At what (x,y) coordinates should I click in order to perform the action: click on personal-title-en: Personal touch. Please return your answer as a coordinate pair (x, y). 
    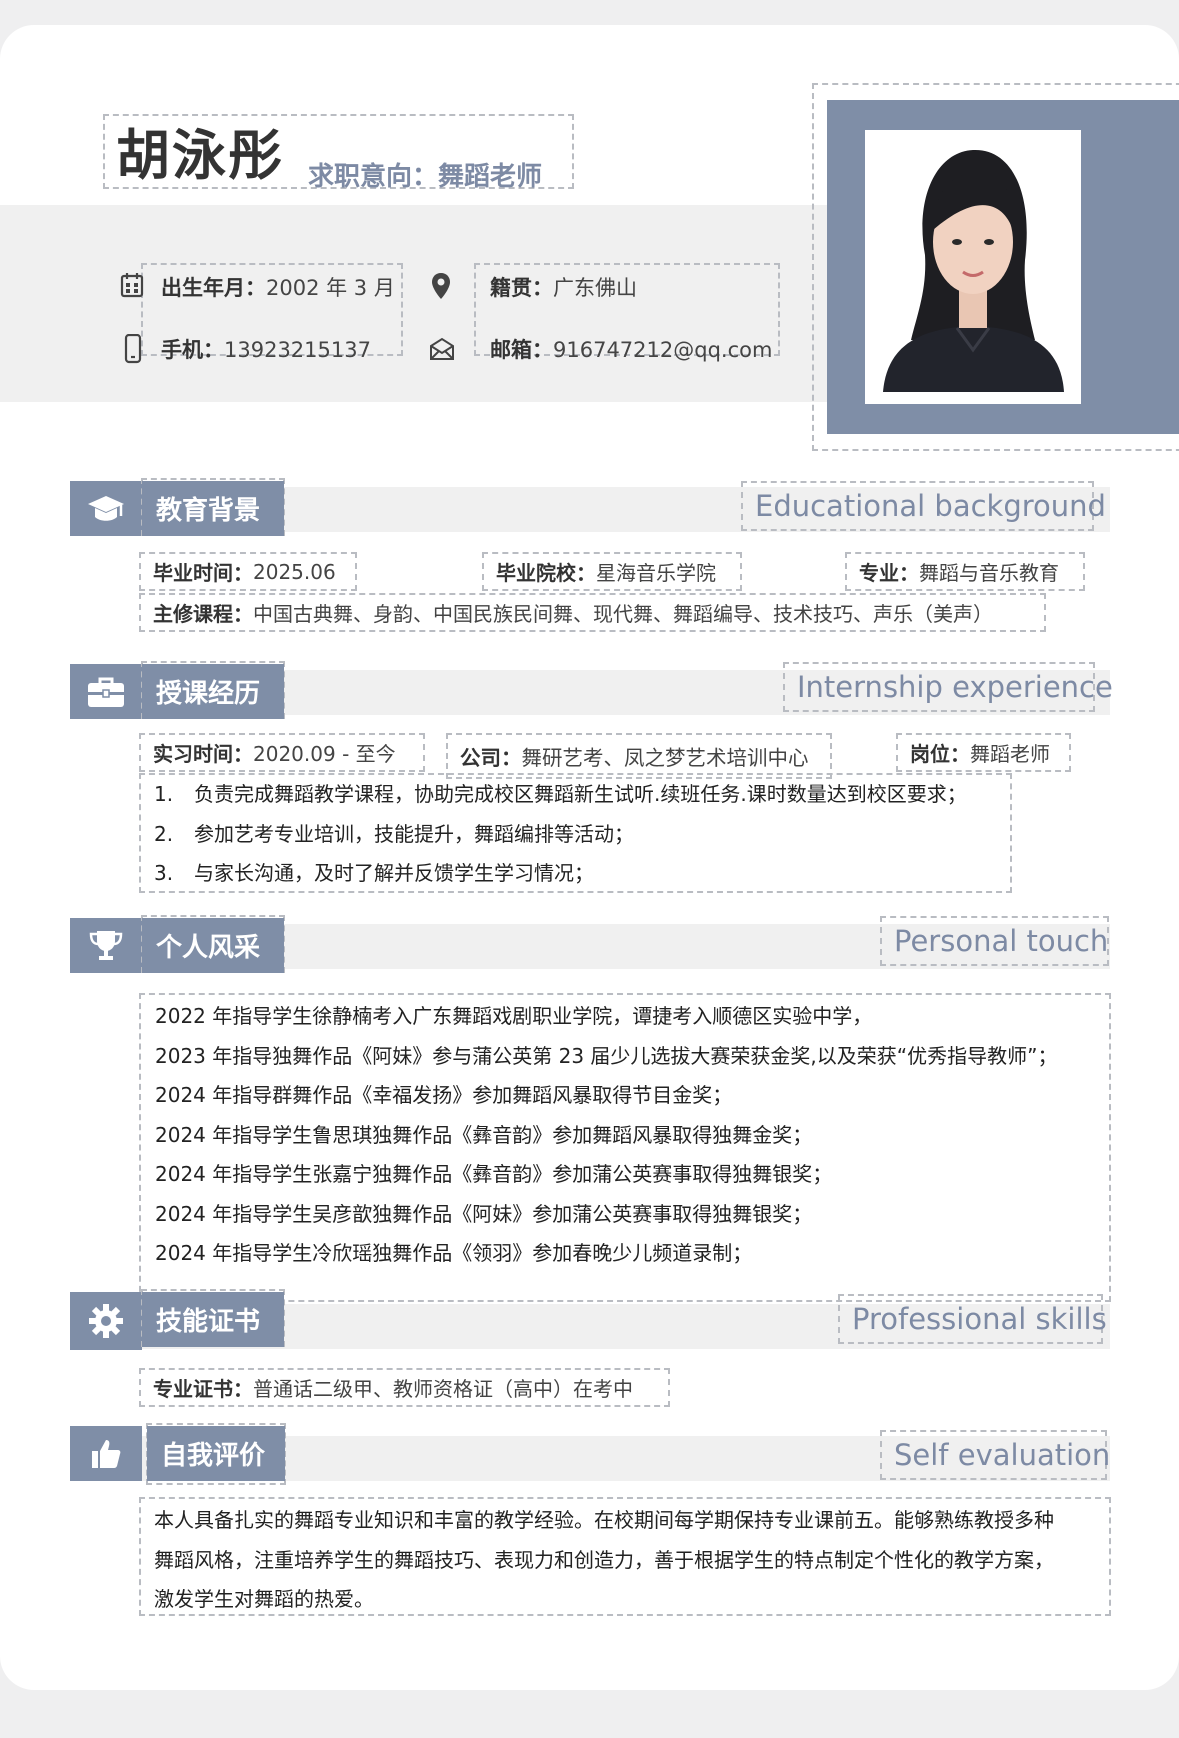
    Looking at the image, I should click on (994, 941).